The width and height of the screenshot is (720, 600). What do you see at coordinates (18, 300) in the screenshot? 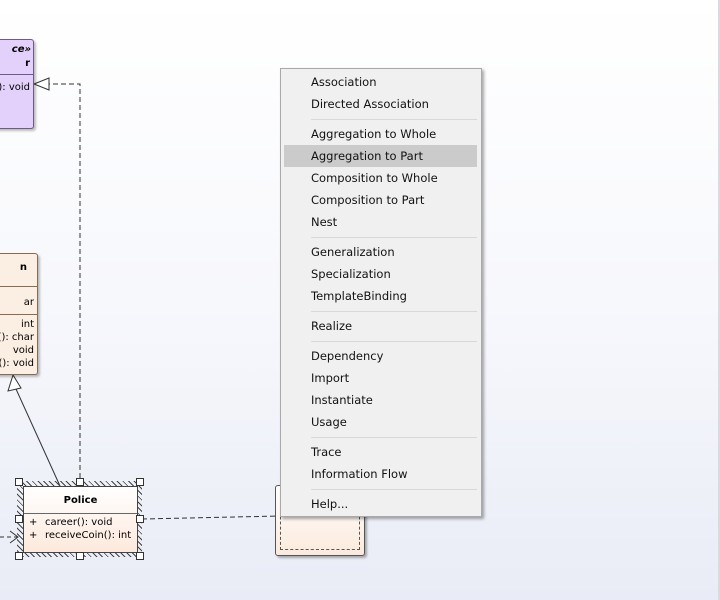
I see `class-attributes: ar` at bounding box center [18, 300].